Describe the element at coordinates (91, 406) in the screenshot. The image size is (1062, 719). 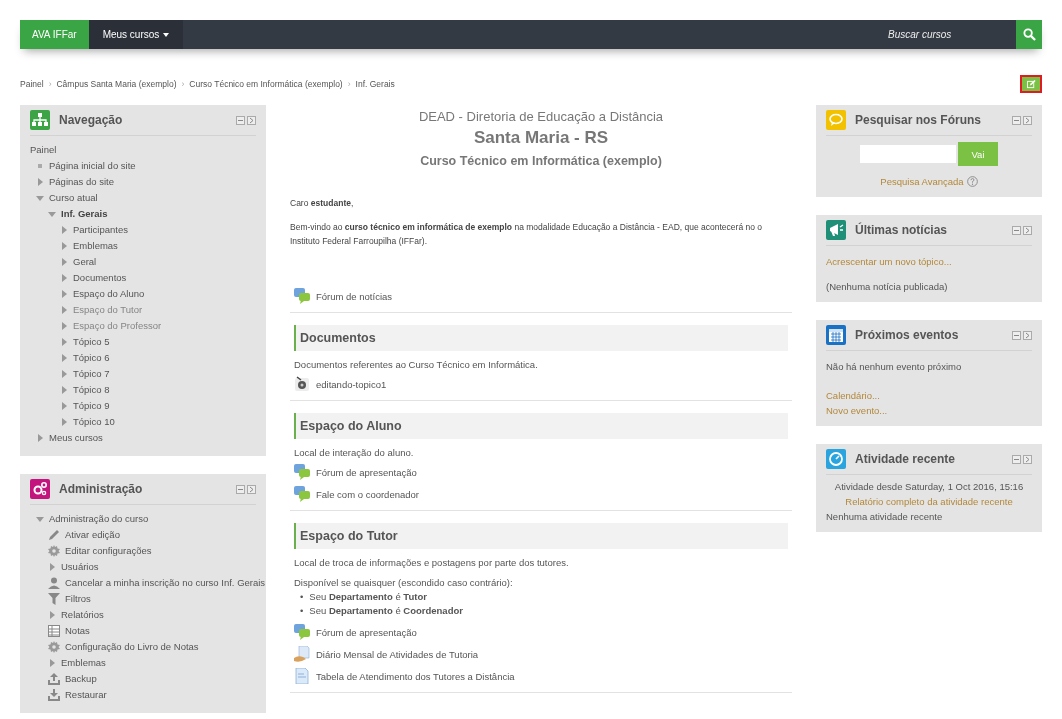
I see `tree-item: Tópico 9` at that location.